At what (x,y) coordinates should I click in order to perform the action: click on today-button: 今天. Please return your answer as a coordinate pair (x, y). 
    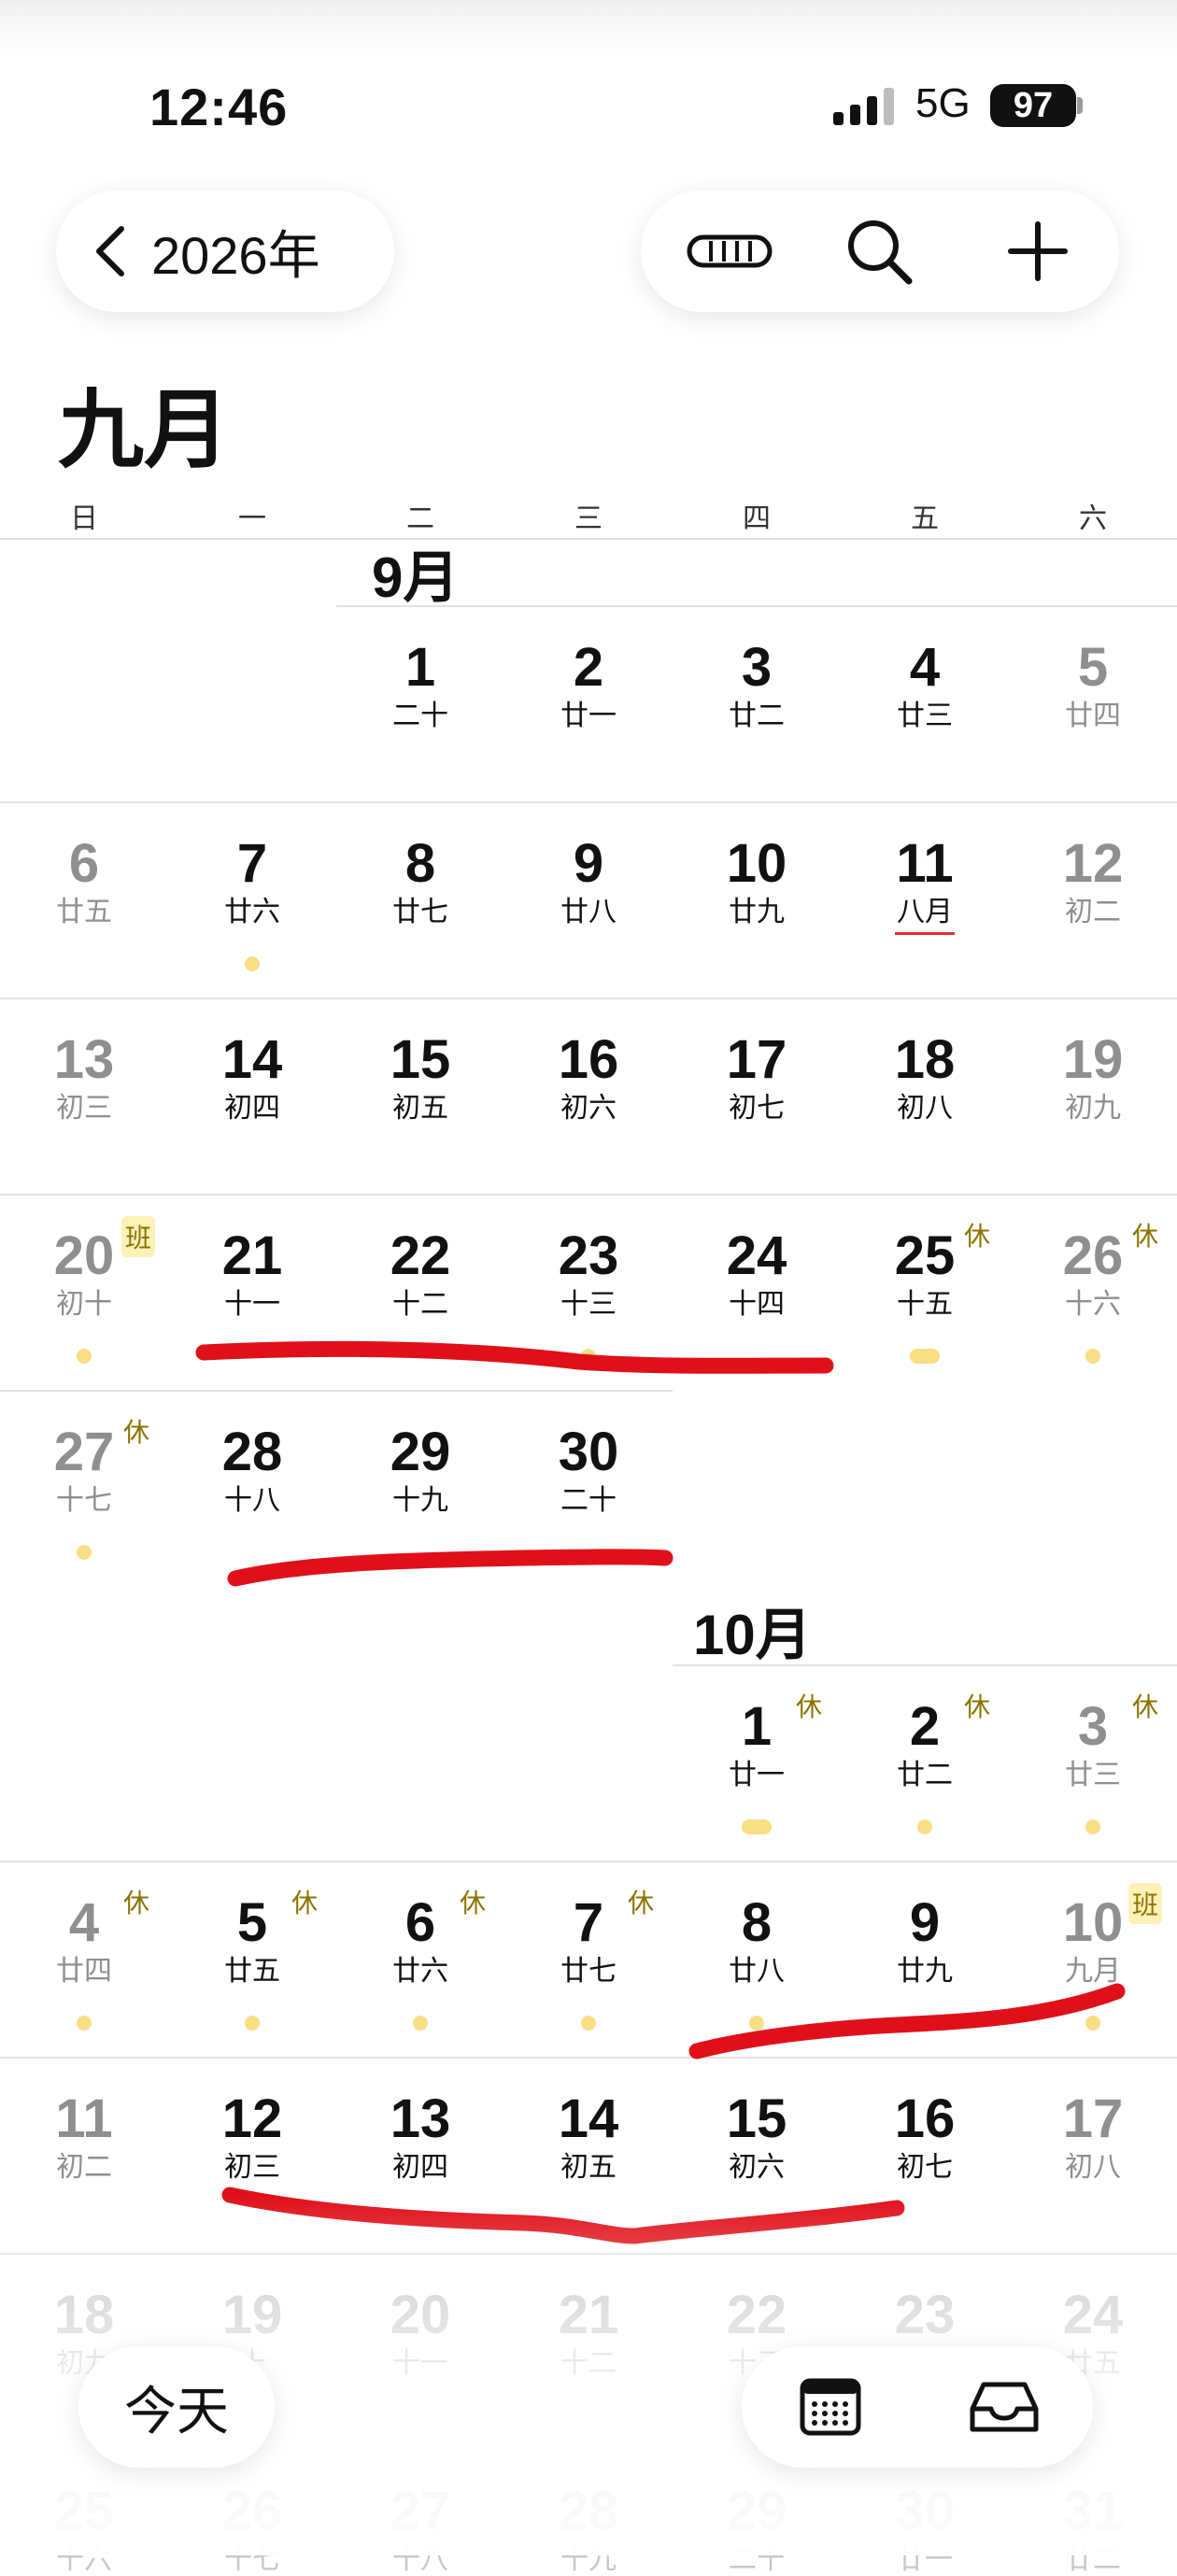
    Looking at the image, I should click on (177, 2407).